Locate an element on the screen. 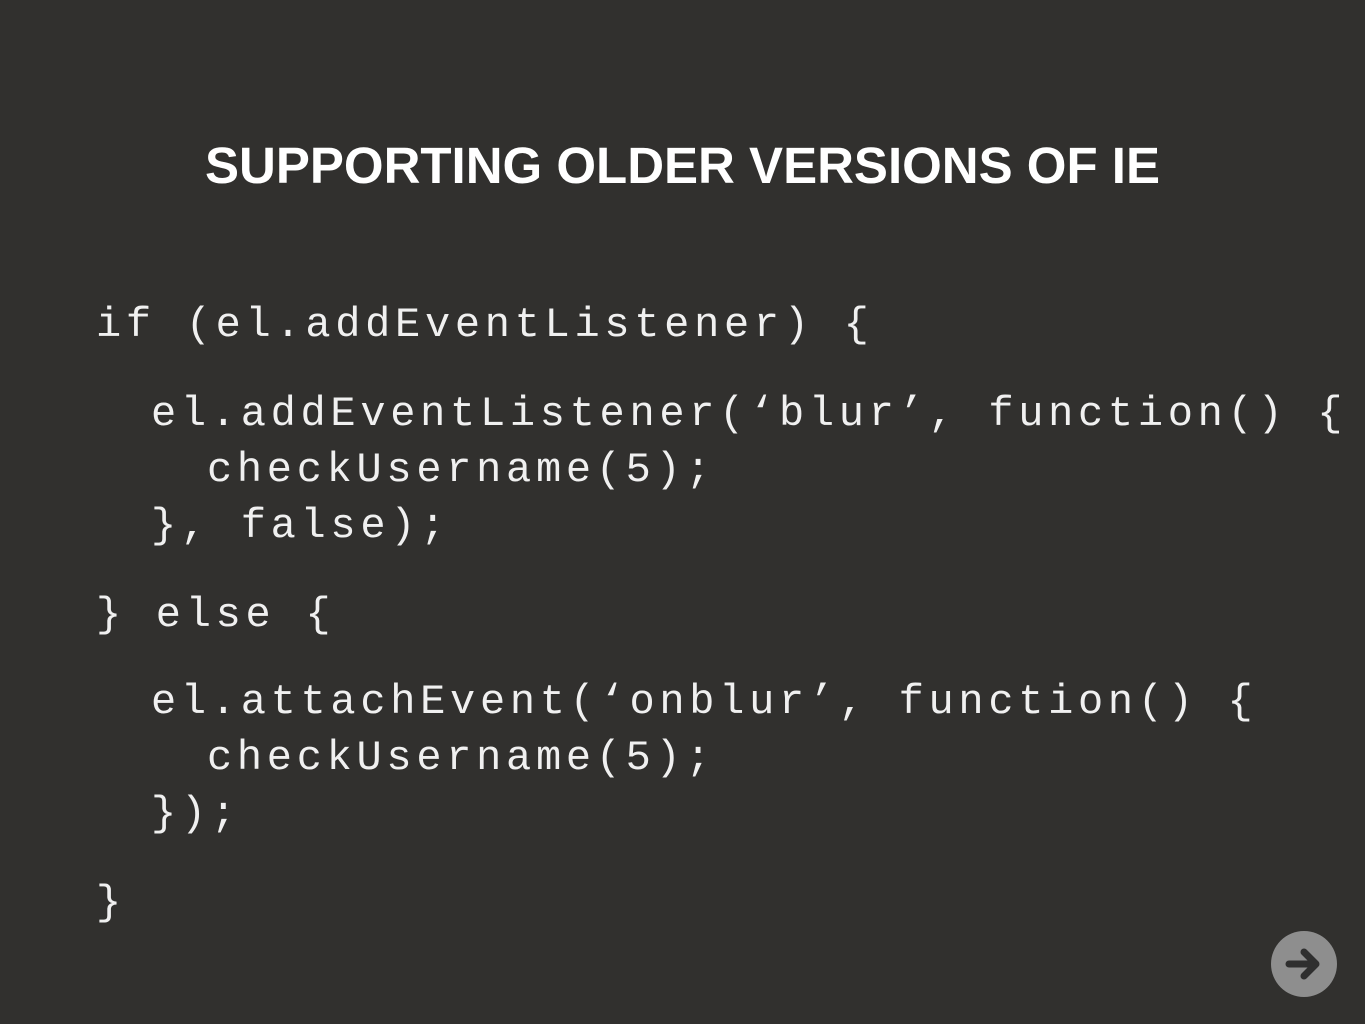  code-line: el.addEventListener(‘blur’, function() { is located at coordinates (749, 414).